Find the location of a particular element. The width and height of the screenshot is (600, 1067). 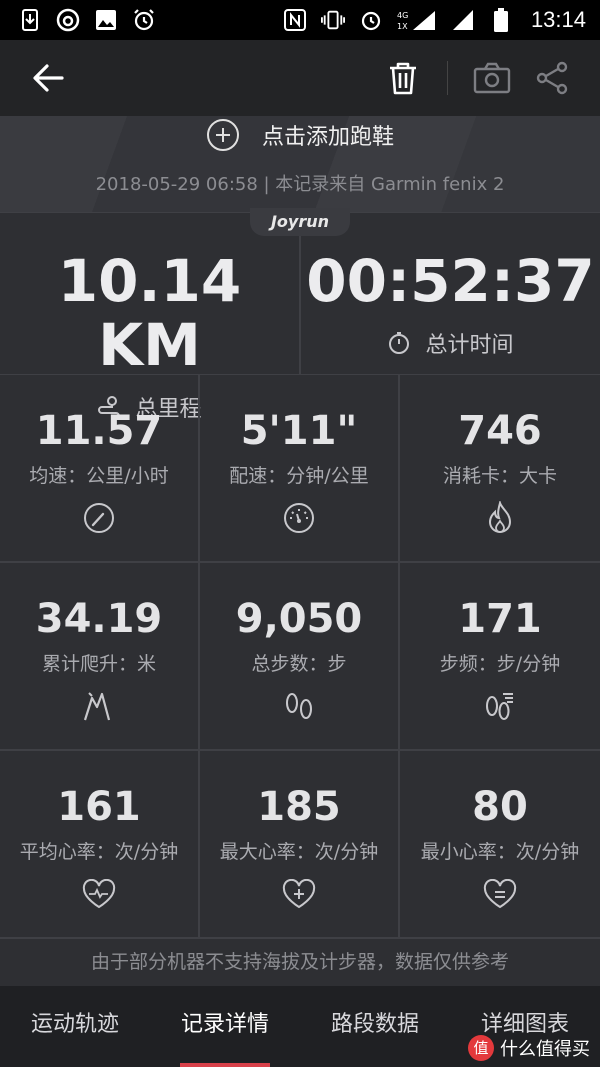

stat-pace: 5'11" 配速：分钟/公里 is located at coordinates (300, 469).